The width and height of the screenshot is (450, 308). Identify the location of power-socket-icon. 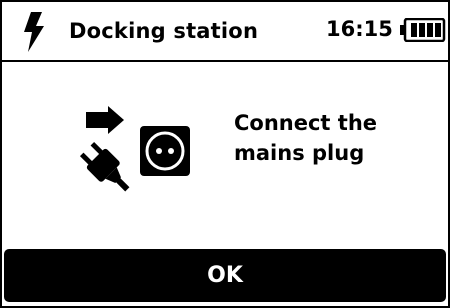
(165, 151).